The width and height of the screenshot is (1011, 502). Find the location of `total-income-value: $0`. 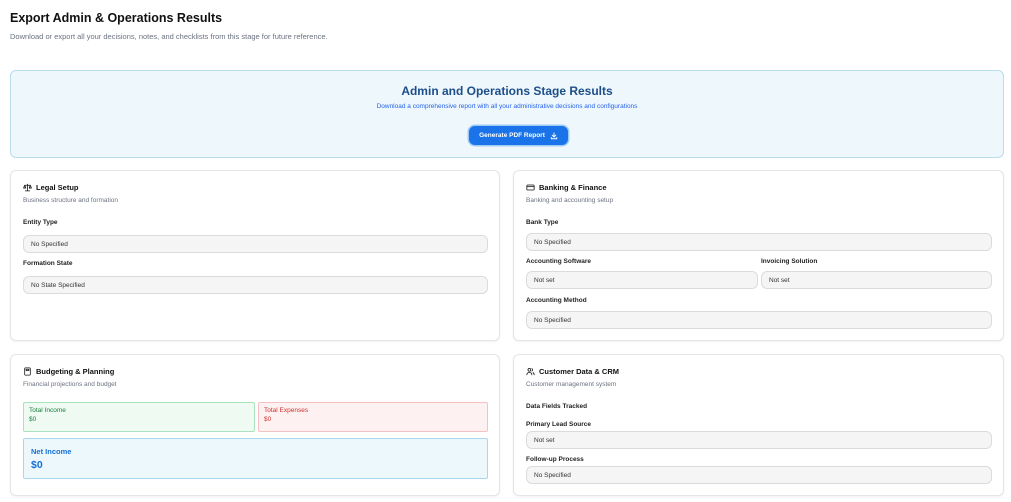

total-income-value: $0 is located at coordinates (33, 419).